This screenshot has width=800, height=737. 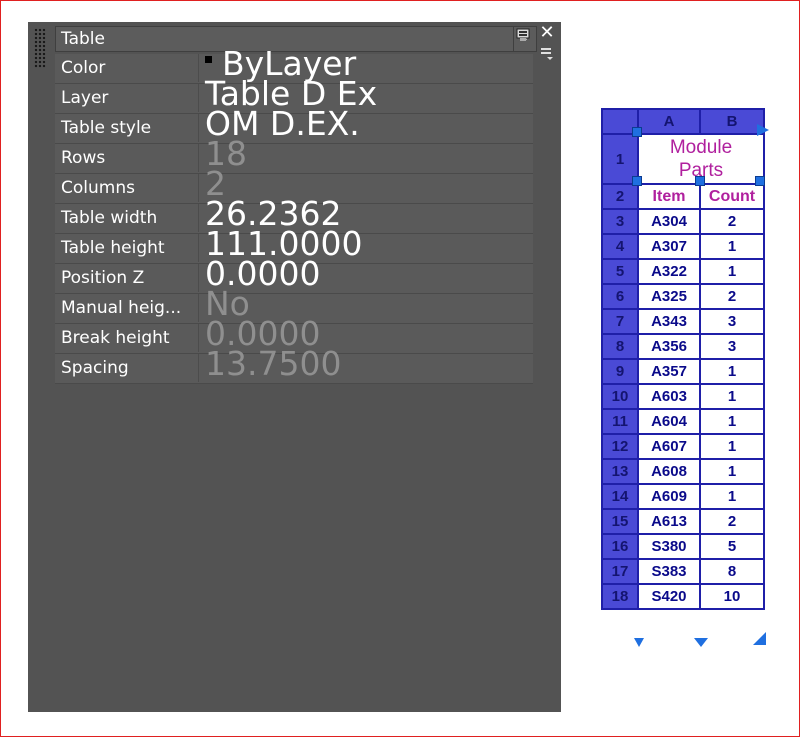 What do you see at coordinates (669, 271) in the screenshot?
I see `item-cell: A322` at bounding box center [669, 271].